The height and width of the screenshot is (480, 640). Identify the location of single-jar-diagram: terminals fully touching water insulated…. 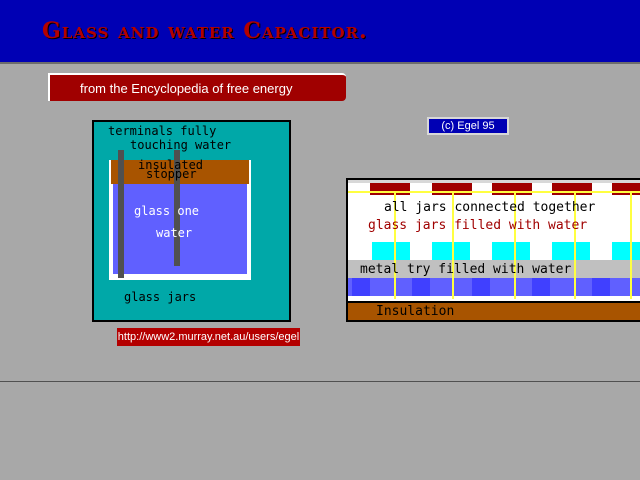
(191, 221).